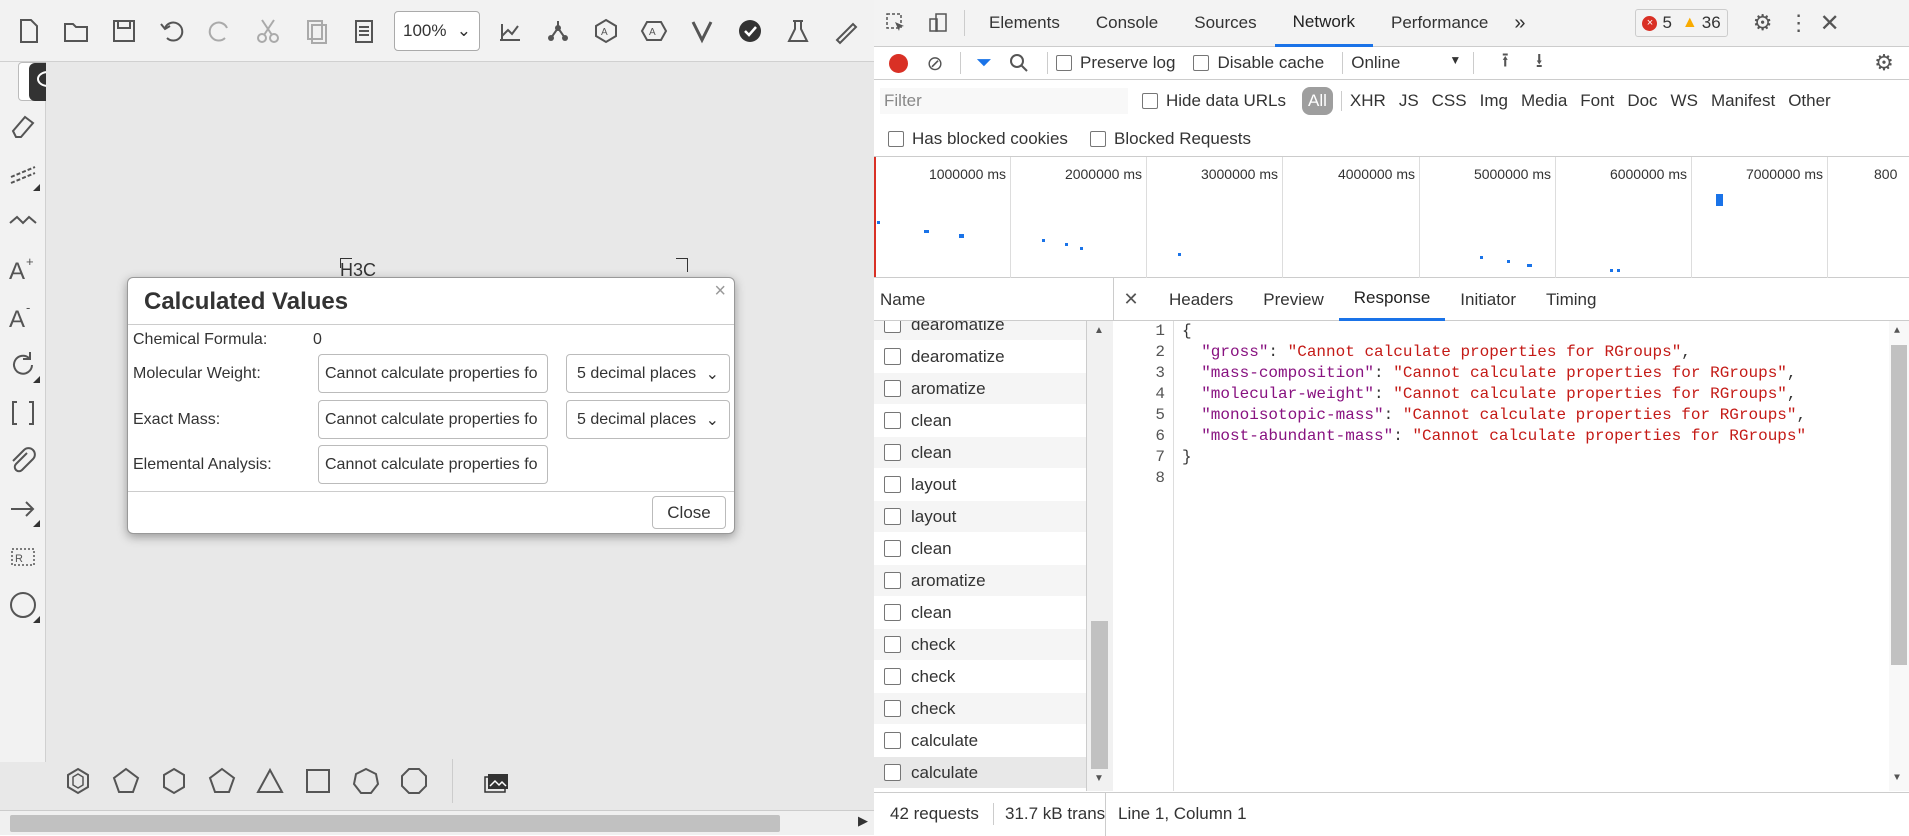 Image resolution: width=1909 pixels, height=836 pixels. I want to click on disable-cache-checkbox, so click(1201, 63).